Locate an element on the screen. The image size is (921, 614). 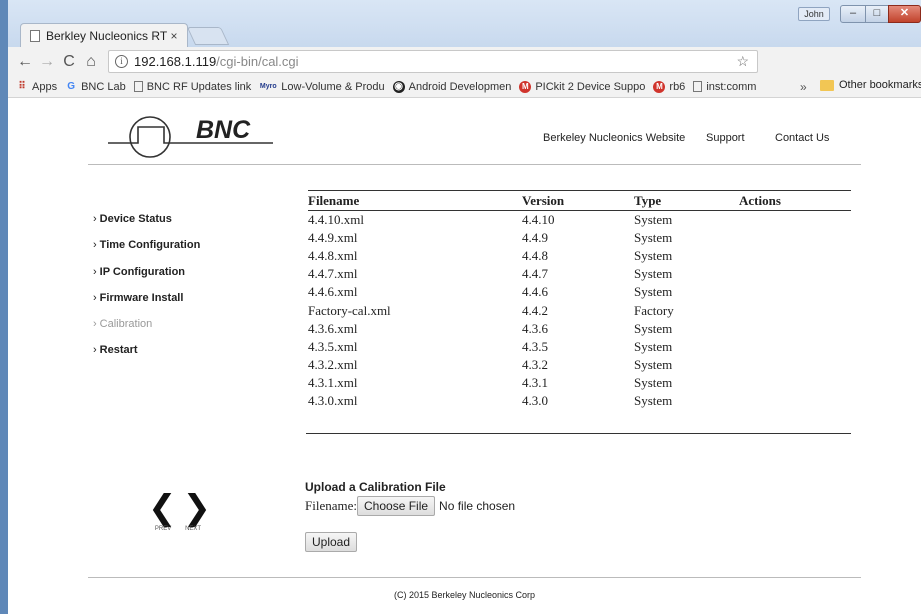
no-file-chosen-text: No file chosen is located at coordinates (477, 506).